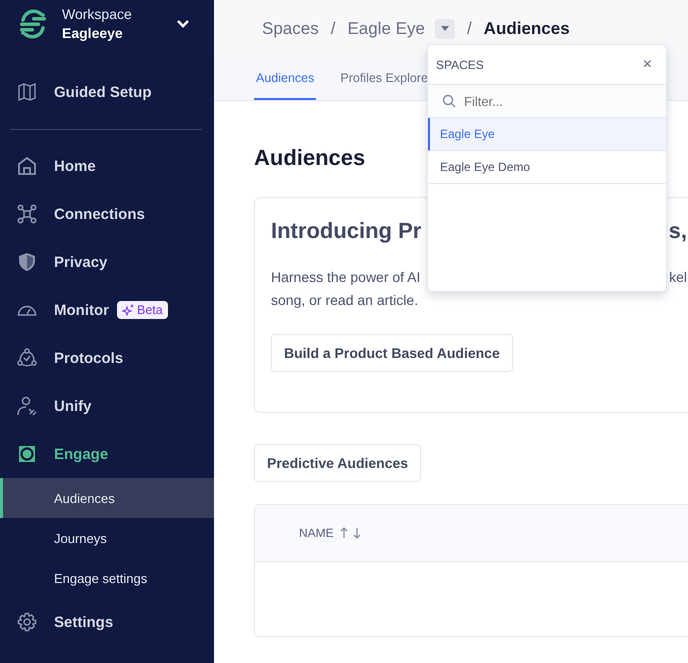 The height and width of the screenshot is (663, 688). What do you see at coordinates (107, 538) in the screenshot?
I see `sidebar-subitem: Journeys` at bounding box center [107, 538].